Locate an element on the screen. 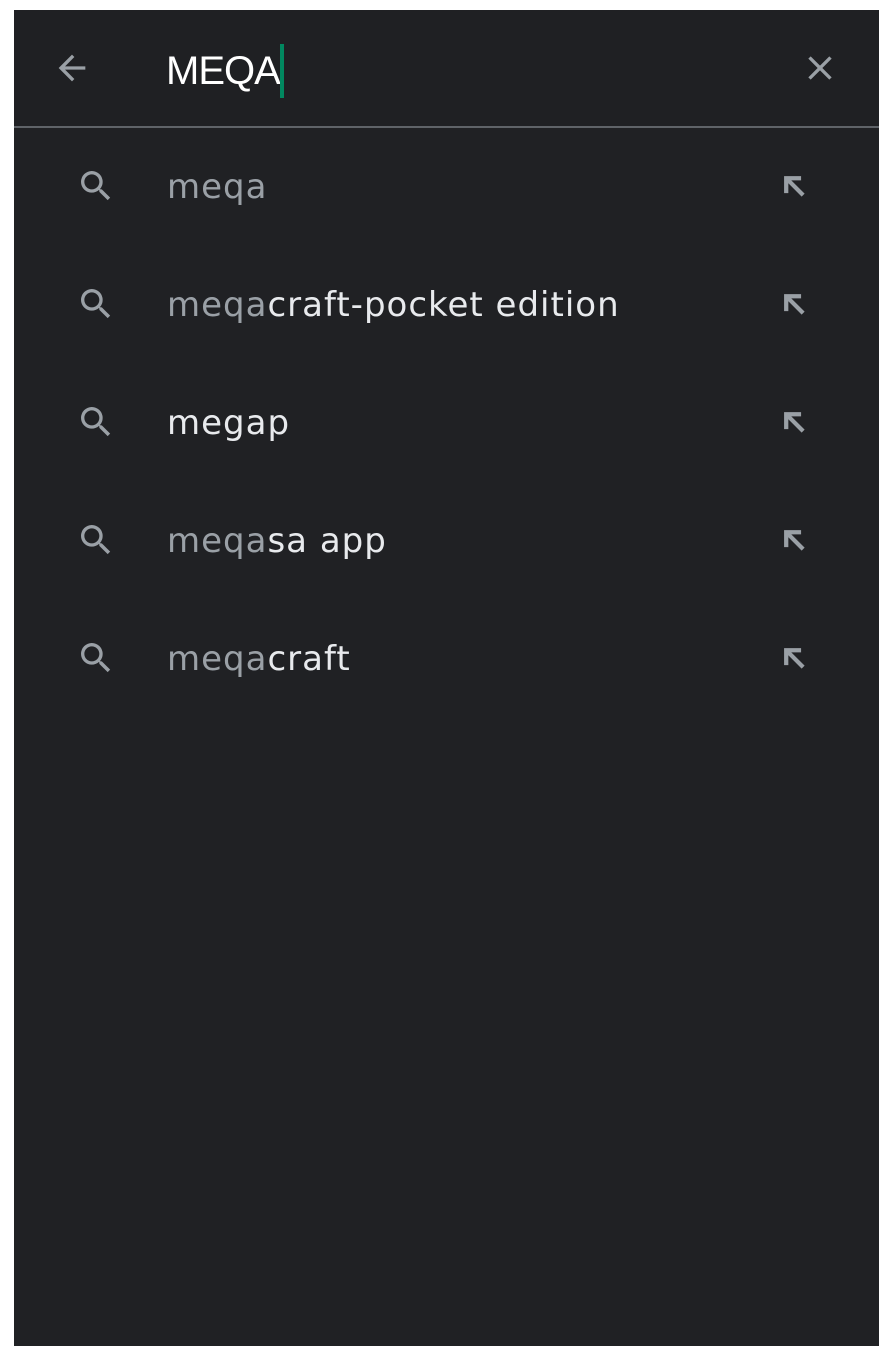 This screenshot has height=1346, width=896. search-query-text: MEQA is located at coordinates (223, 71).